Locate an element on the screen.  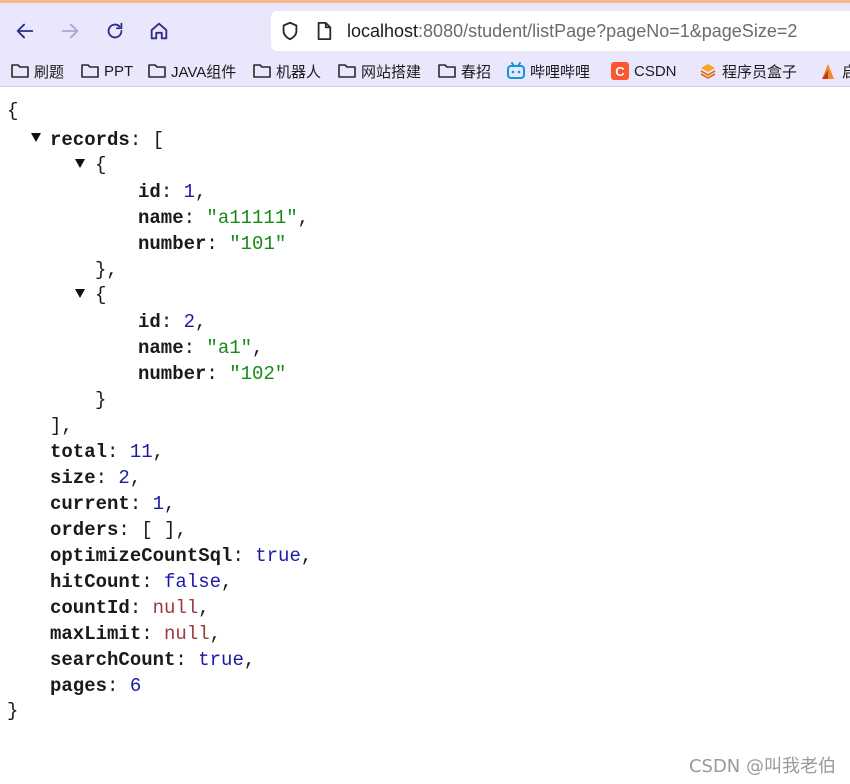
json-line-size: size: 2, is located at coordinates (96, 478).